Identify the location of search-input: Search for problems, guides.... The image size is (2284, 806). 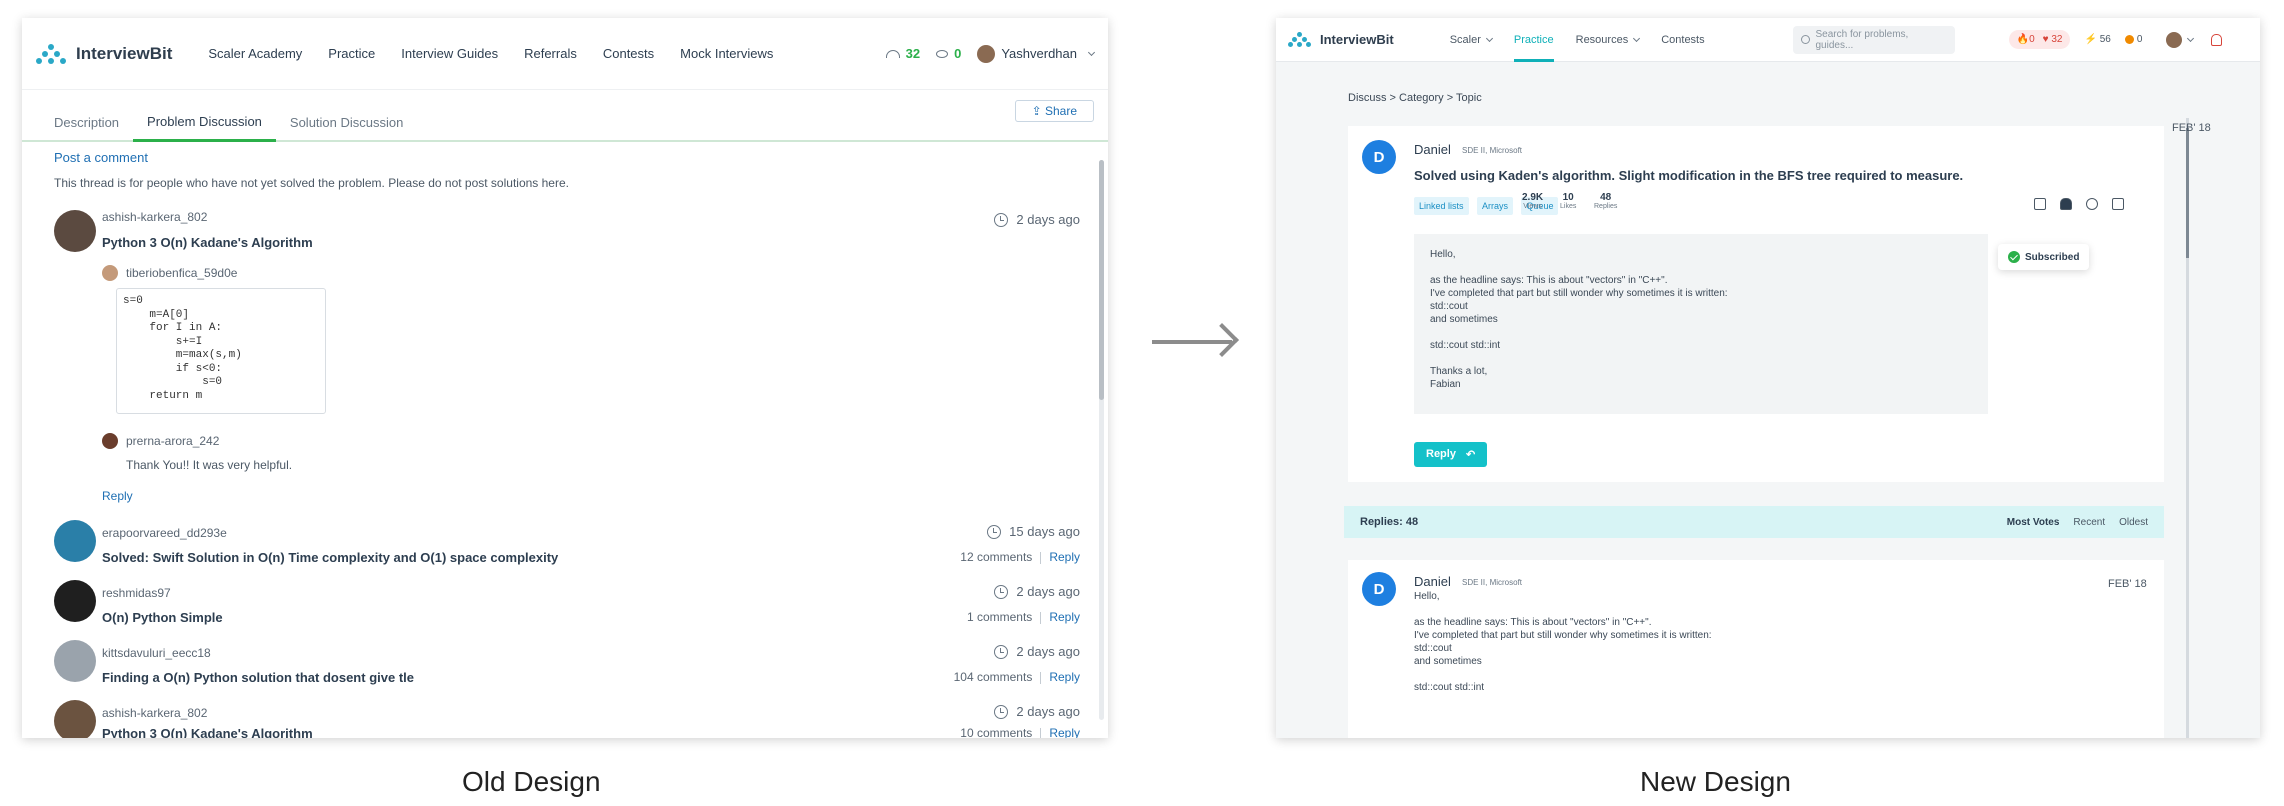
(1873, 39).